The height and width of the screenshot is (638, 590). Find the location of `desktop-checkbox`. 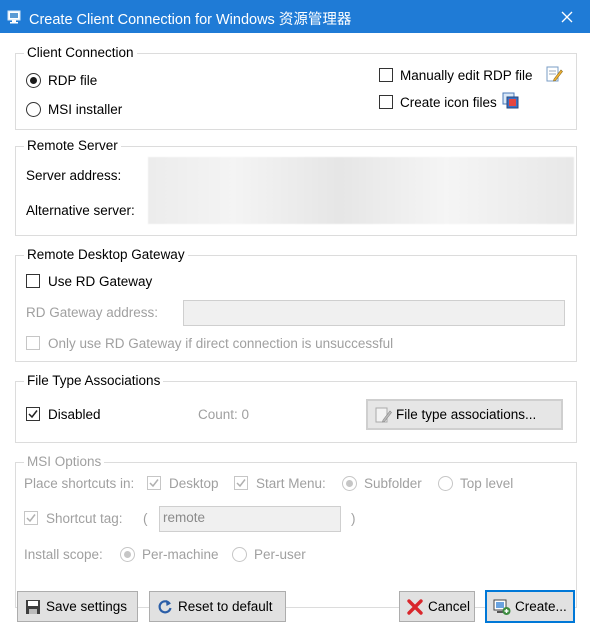

desktop-checkbox is located at coordinates (154, 483).